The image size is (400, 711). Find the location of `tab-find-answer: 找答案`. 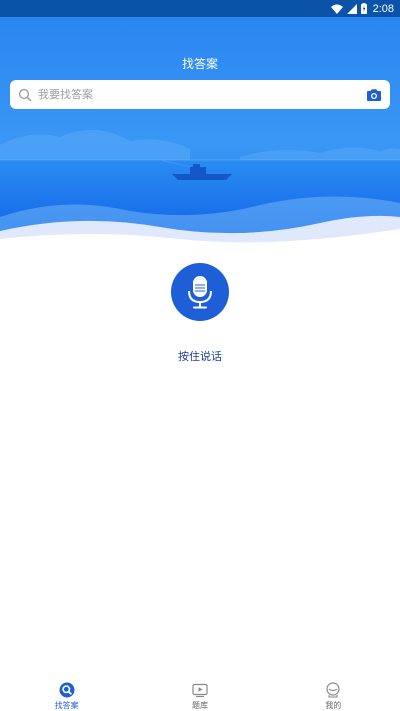

tab-find-answer: 找答案 is located at coordinates (66, 694).